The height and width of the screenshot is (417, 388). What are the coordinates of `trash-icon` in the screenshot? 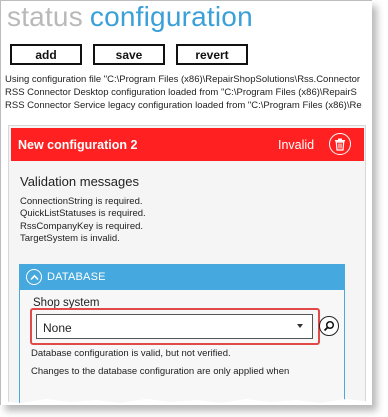 It's located at (340, 144).